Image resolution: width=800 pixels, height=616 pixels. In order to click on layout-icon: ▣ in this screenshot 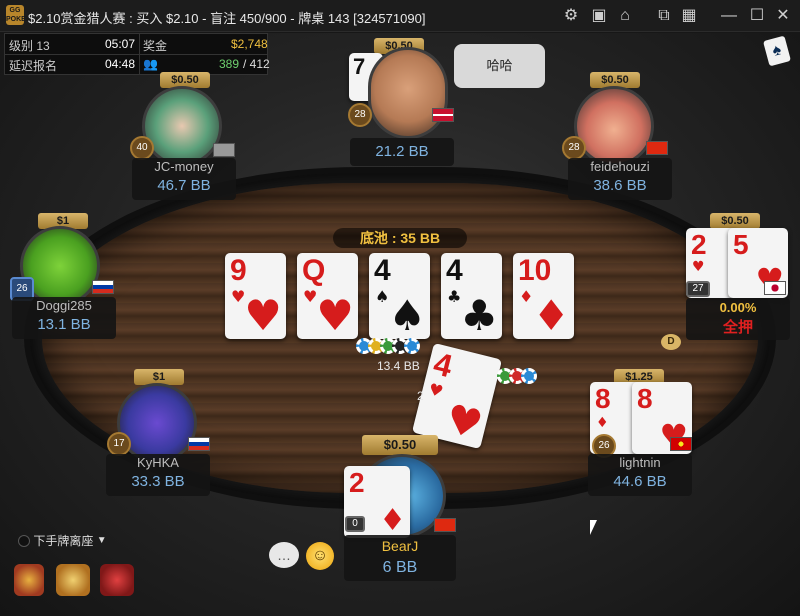, I will do `click(599, 16)`.